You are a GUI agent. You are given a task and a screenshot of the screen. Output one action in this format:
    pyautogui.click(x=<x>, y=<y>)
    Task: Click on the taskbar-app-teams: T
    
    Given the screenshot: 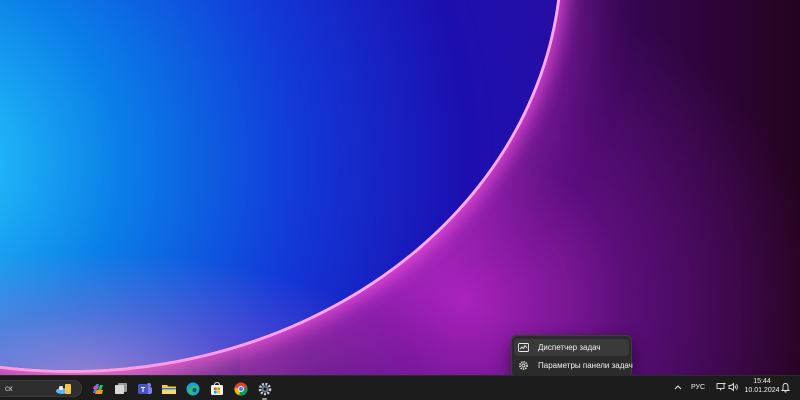 What is the action you would take?
    pyautogui.click(x=144, y=388)
    